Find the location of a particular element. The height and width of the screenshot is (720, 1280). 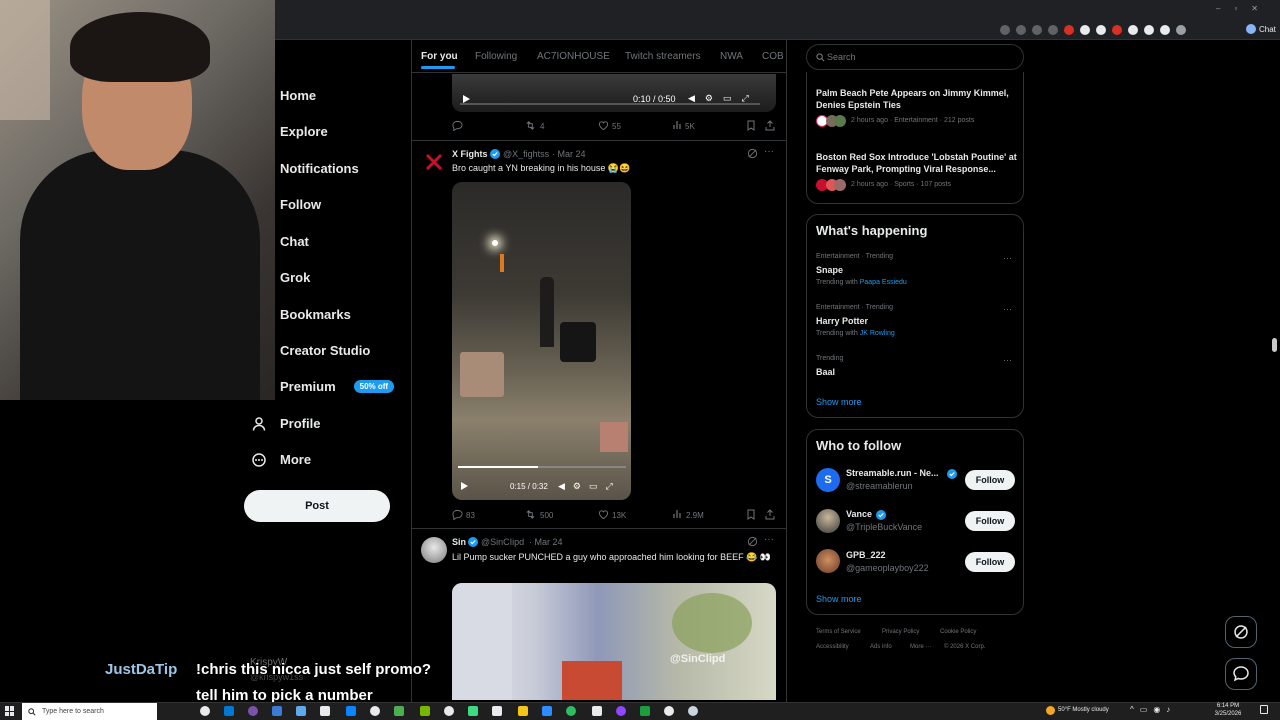

tab-twitch-streamers: Twitch streamers is located at coordinates (663, 56).